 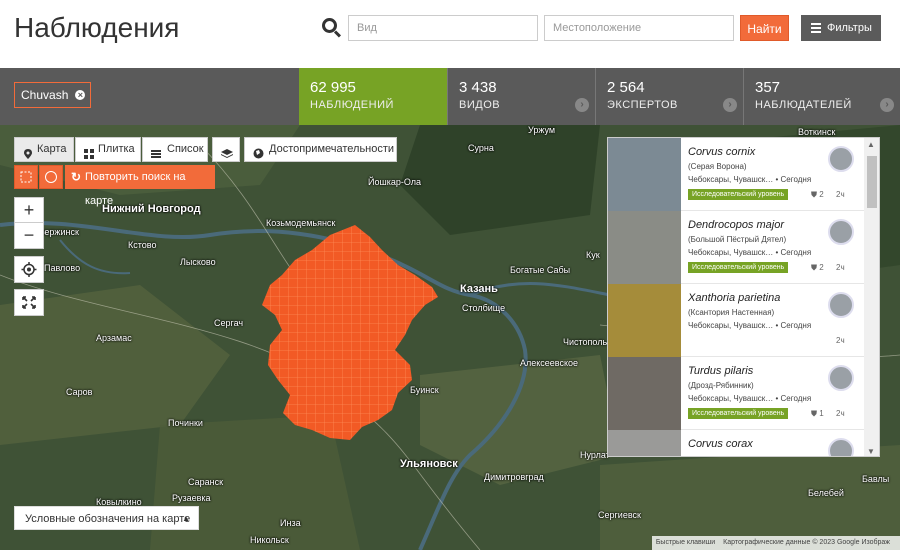 I want to click on fullscreen-button, so click(x=29, y=302).